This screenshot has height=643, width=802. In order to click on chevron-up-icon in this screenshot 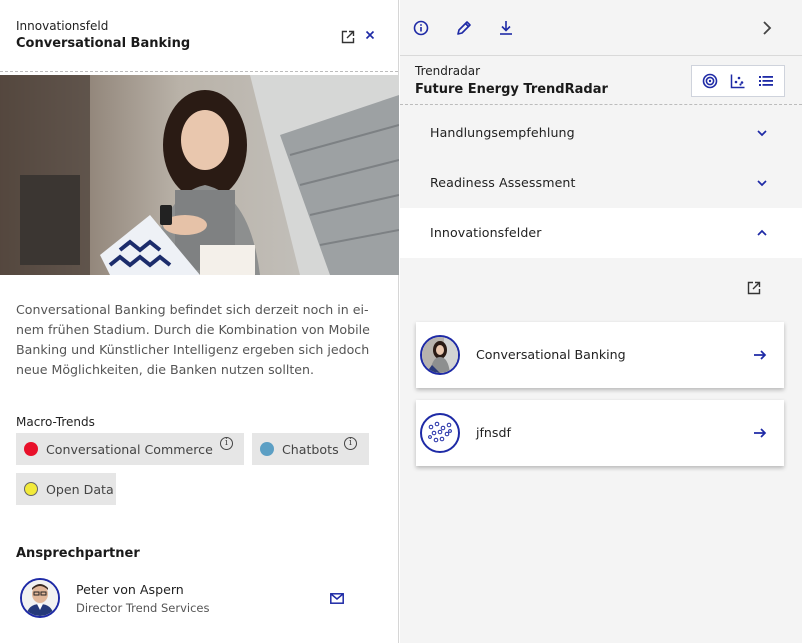, I will do `click(762, 232)`.